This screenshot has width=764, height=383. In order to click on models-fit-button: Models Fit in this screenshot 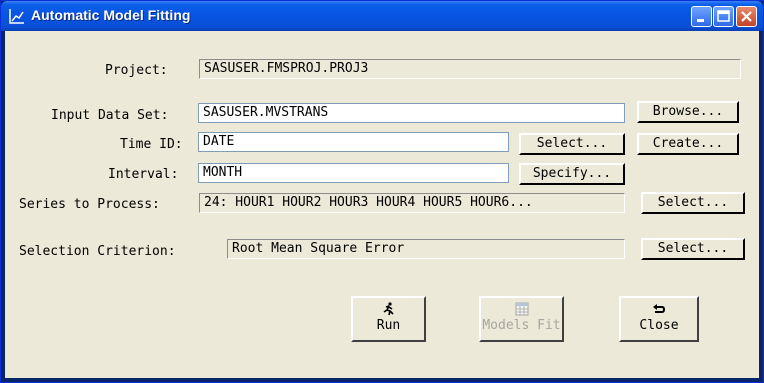, I will do `click(521, 319)`.